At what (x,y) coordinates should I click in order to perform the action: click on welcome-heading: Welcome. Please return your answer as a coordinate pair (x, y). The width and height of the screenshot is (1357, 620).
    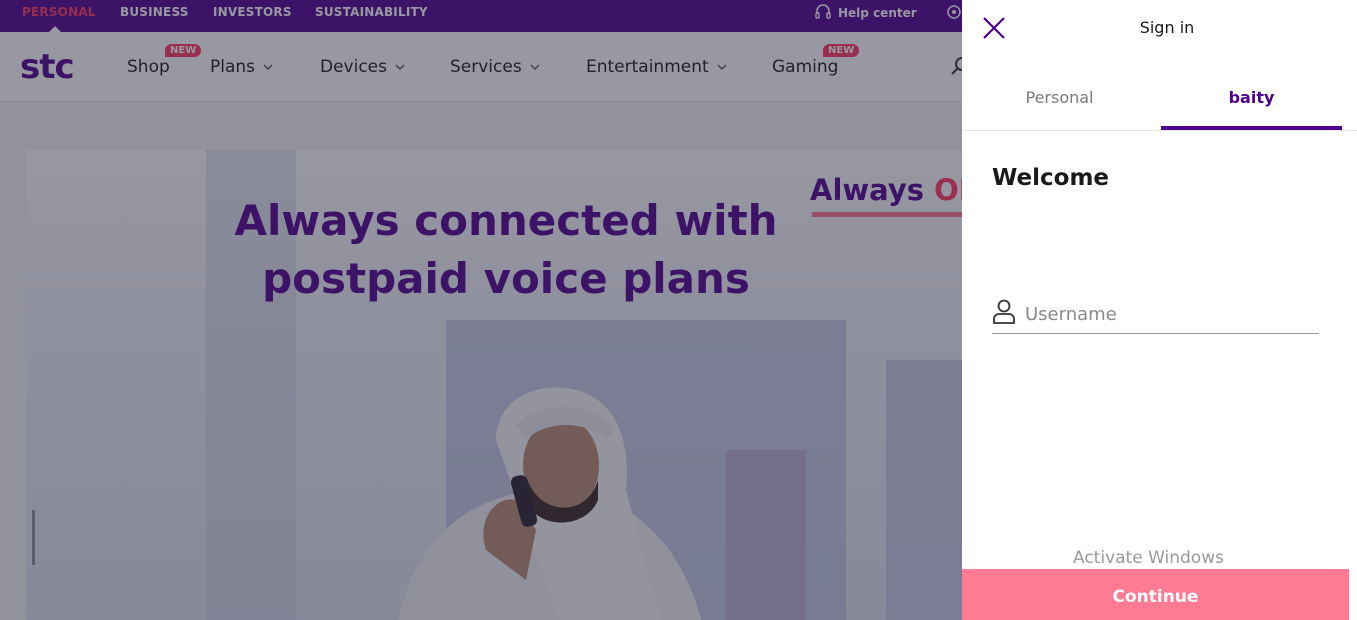
    Looking at the image, I should click on (1051, 178).